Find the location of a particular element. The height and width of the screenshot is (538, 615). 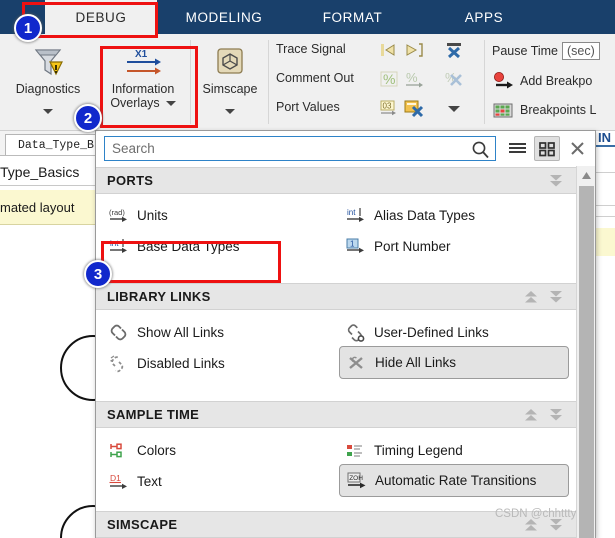

gallery-item-disabled-links: Disabled Links is located at coordinates (217, 363).